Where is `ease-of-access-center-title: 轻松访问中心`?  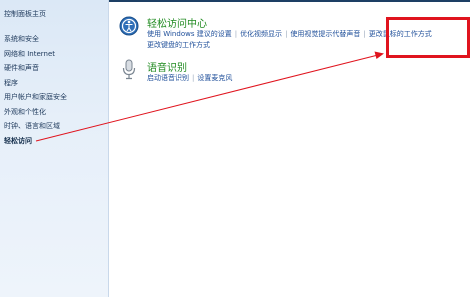 ease-of-access-center-title: 轻松访问中心 is located at coordinates (177, 22).